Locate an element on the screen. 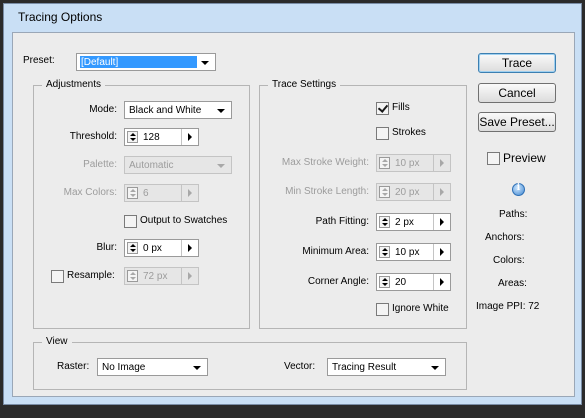 The height and width of the screenshot is (418, 585). cancel-button: Cancel is located at coordinates (517, 93).